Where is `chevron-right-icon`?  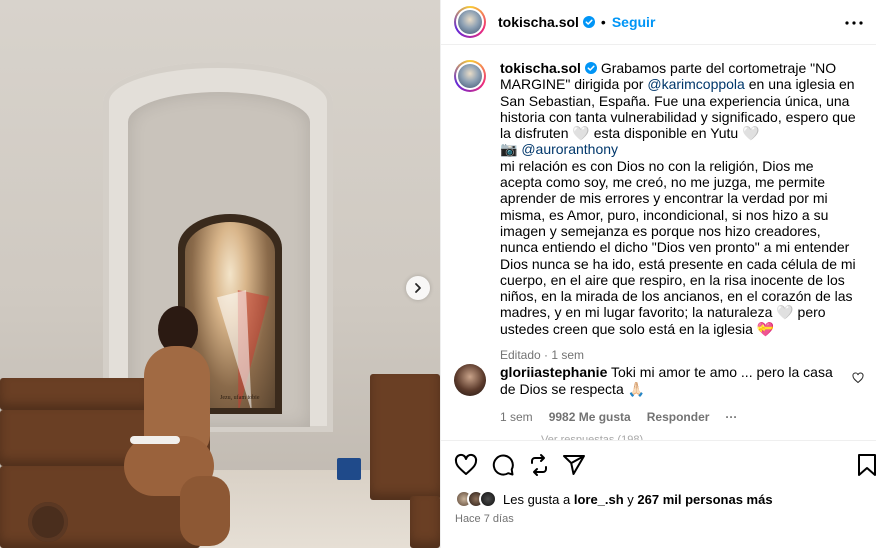 chevron-right-icon is located at coordinates (418, 288).